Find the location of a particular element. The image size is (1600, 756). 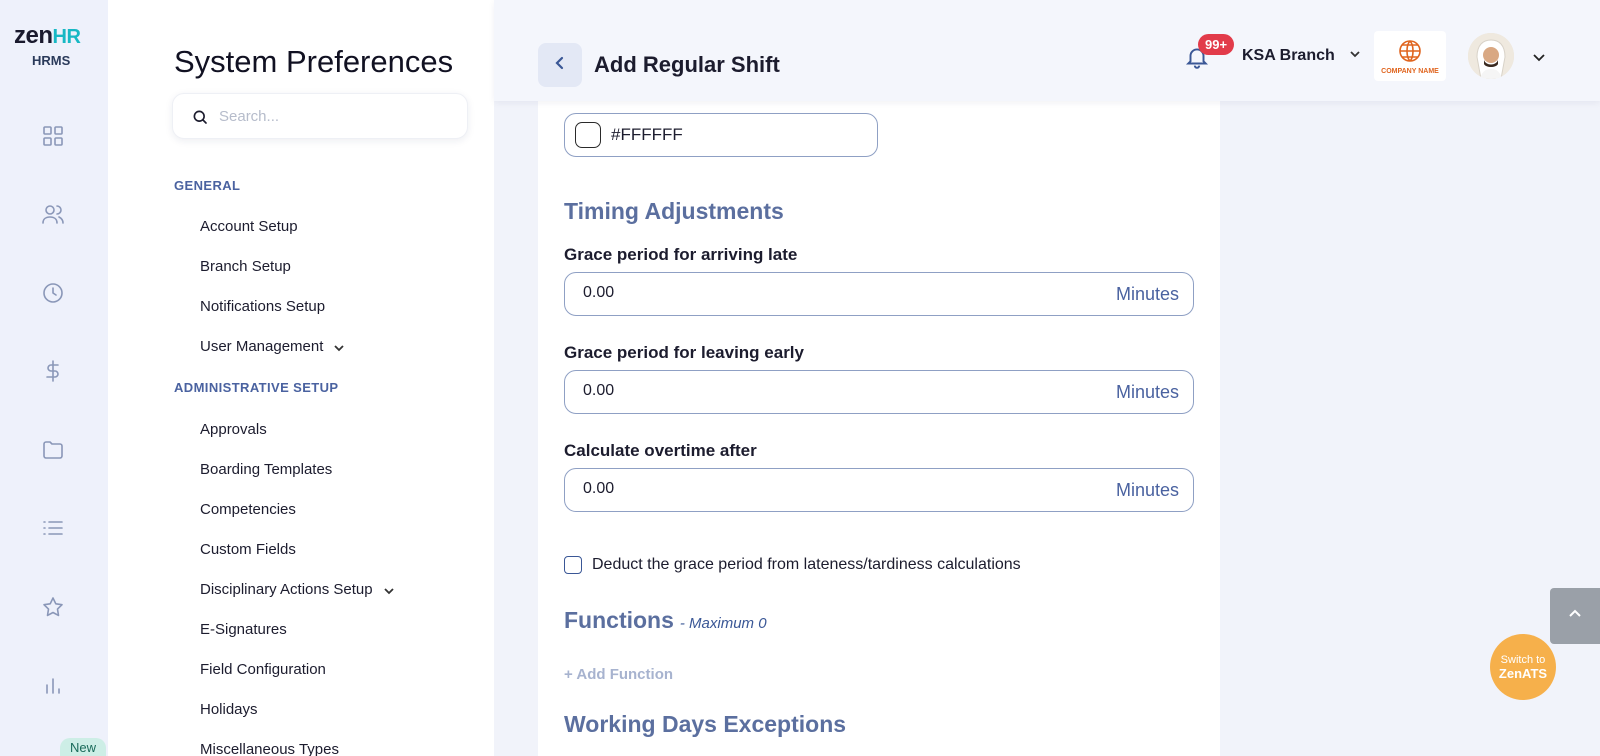

functions-max-note: - Maximum 0 is located at coordinates (723, 623).